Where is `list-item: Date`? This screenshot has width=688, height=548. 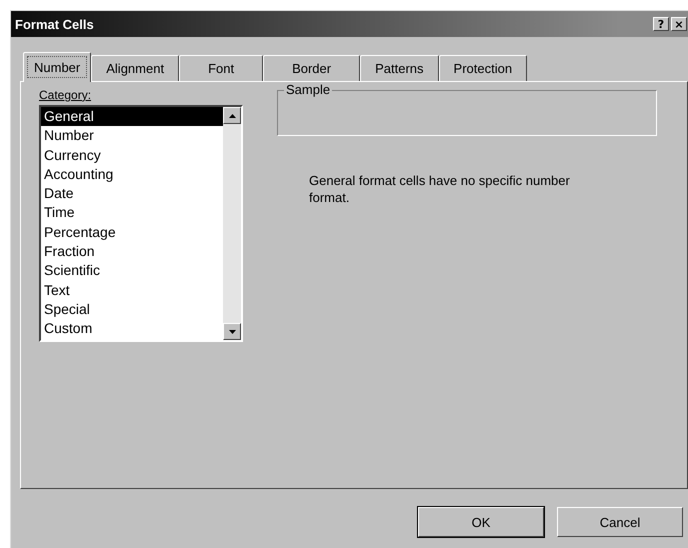
list-item: Date is located at coordinates (132, 194).